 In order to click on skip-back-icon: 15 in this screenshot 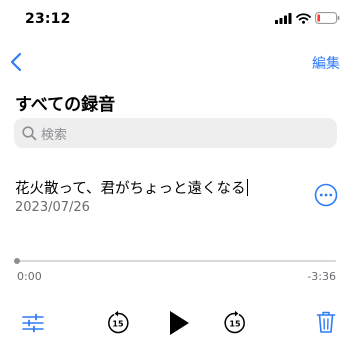, I will do `click(118, 322)`.